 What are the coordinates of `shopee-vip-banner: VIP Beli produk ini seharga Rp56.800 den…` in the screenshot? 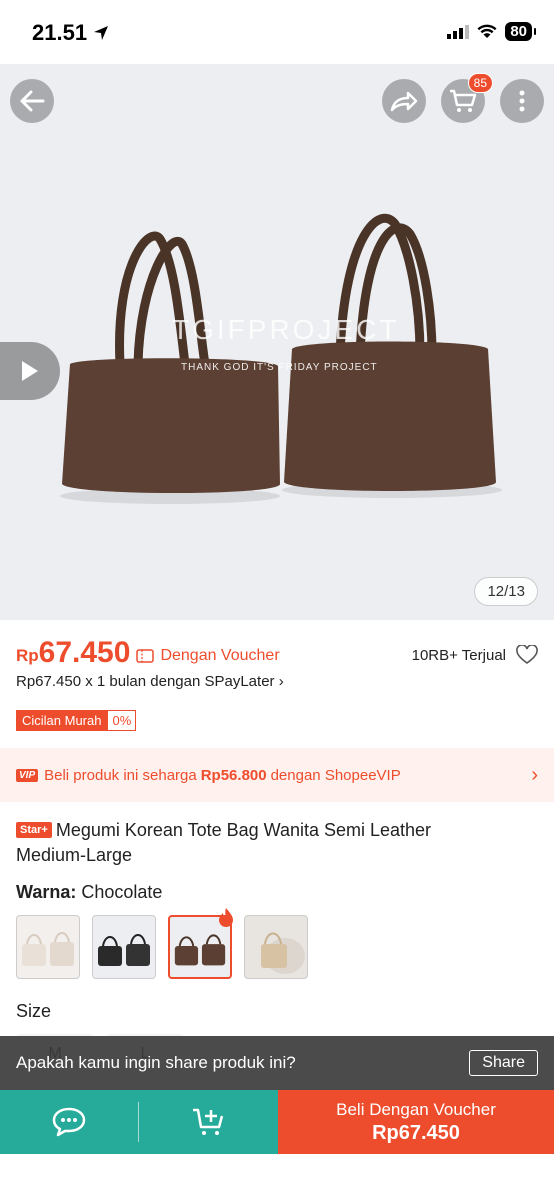 It's located at (277, 775).